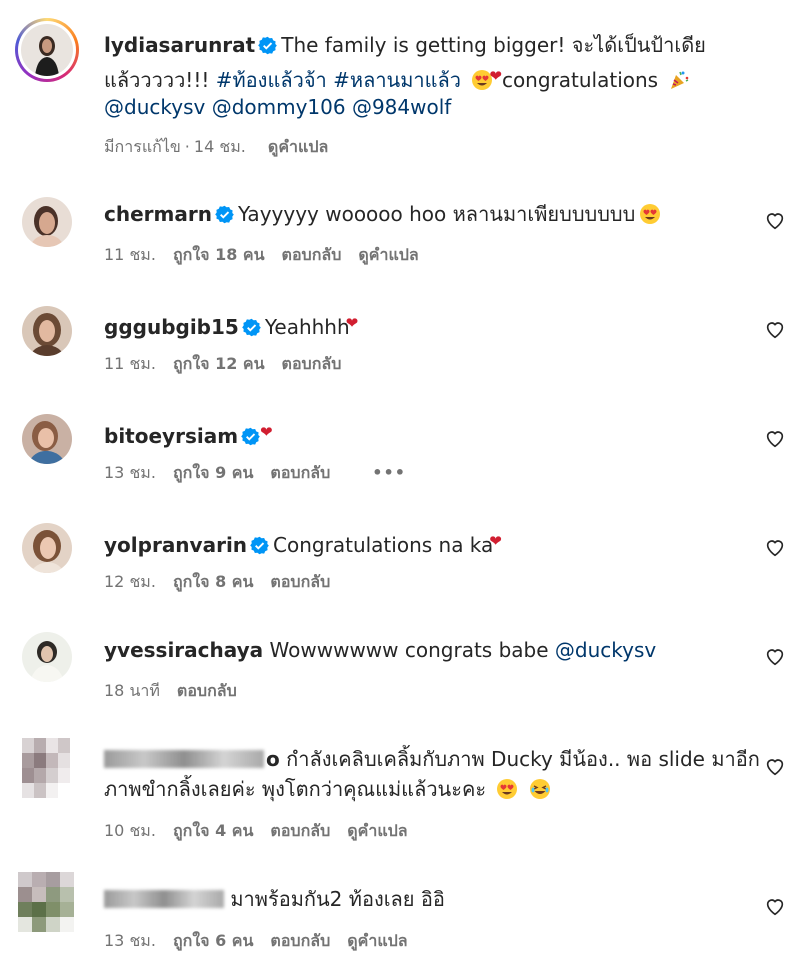 The width and height of the screenshot is (800, 958). I want to click on avatar-yvessirachaya, so click(47, 657).